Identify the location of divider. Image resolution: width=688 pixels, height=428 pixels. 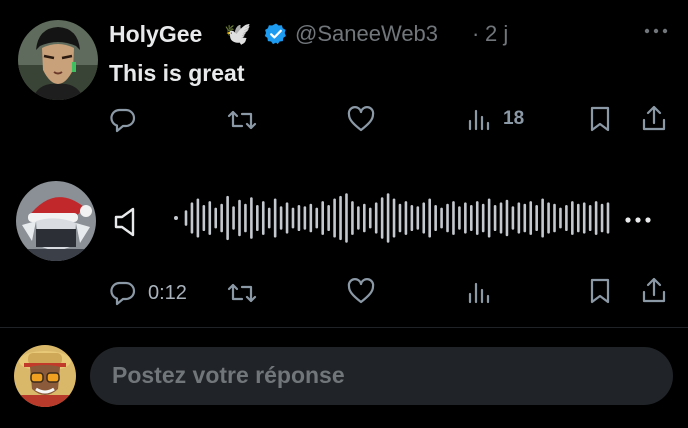
(344, 327).